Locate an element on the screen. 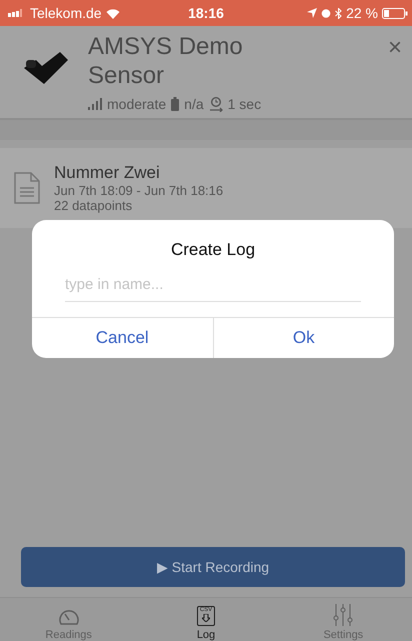 The image size is (412, 641). wifi-icon is located at coordinates (113, 13).